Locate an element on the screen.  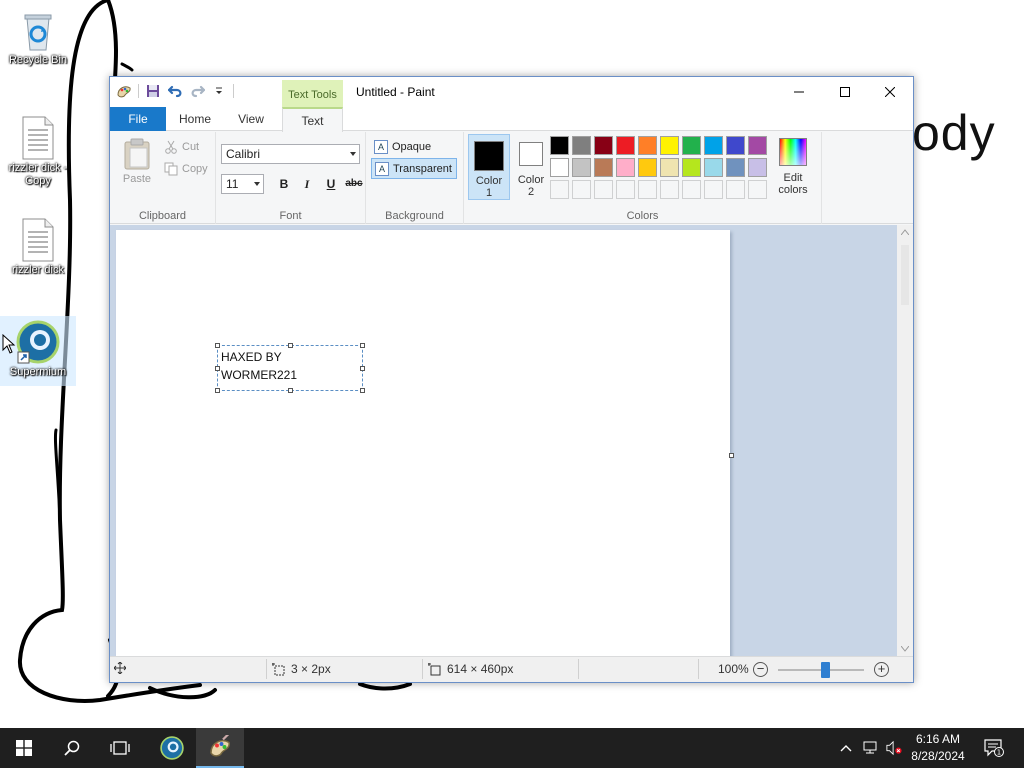
taskbar-supermium is located at coordinates (172, 748).